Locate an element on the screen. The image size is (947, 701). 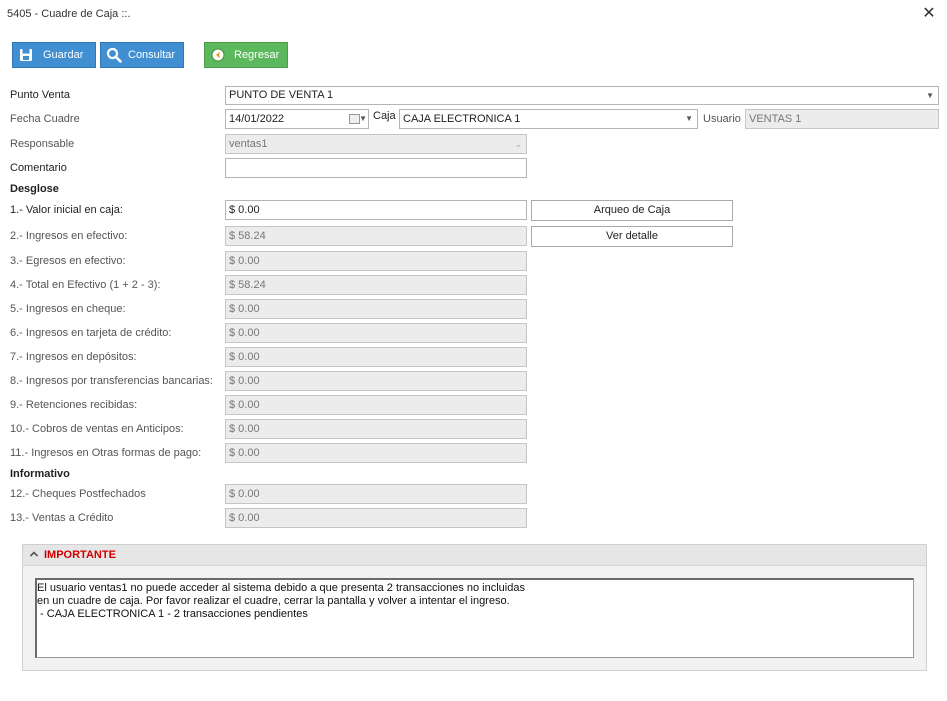
punto-venta-value: PUNTO DE VENTA 1 is located at coordinates (281, 95).